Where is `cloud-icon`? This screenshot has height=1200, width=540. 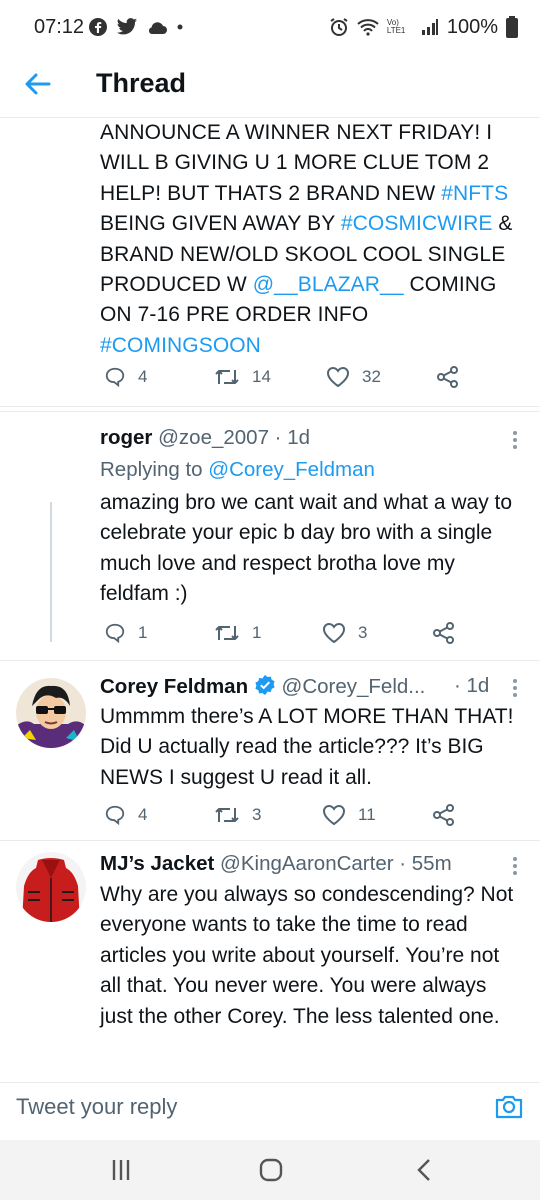 cloud-icon is located at coordinates (157, 28).